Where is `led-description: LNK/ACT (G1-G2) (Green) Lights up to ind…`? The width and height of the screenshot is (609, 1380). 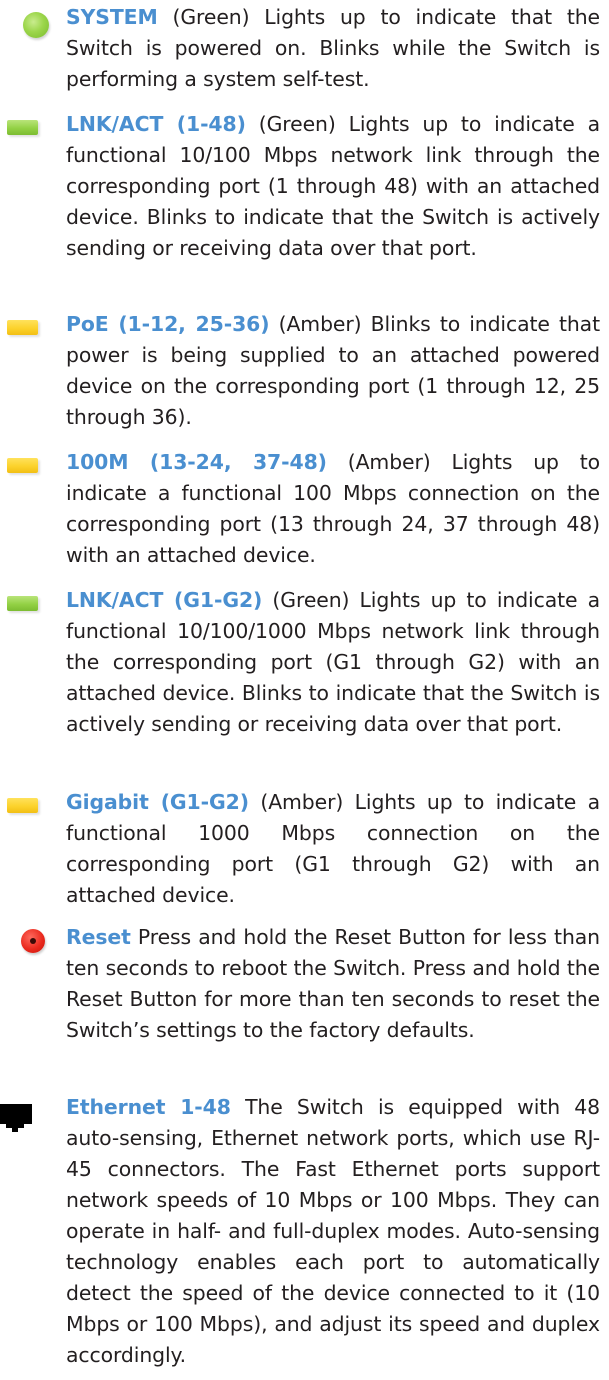
led-description: LNK/ACT (G1-G2) (Green) Lights up to ind… is located at coordinates (333, 662).